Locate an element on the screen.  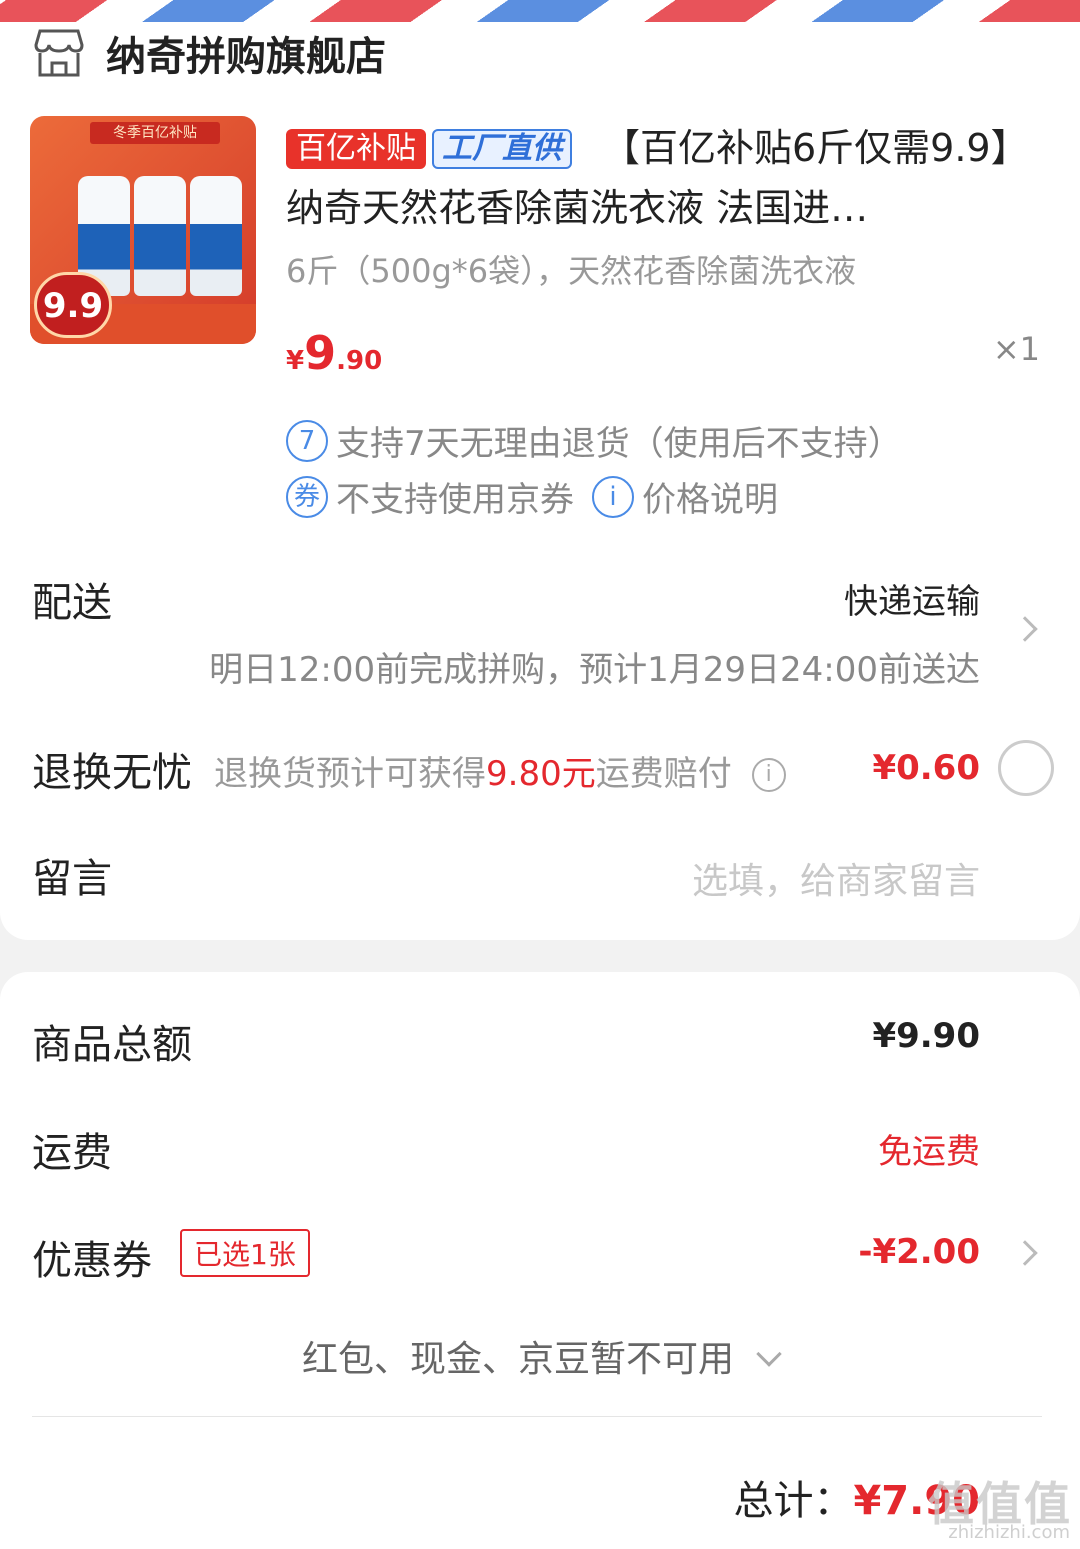
unavailable-notice: 红包、现金、京豆暂不可用 is located at coordinates (540, 1356).